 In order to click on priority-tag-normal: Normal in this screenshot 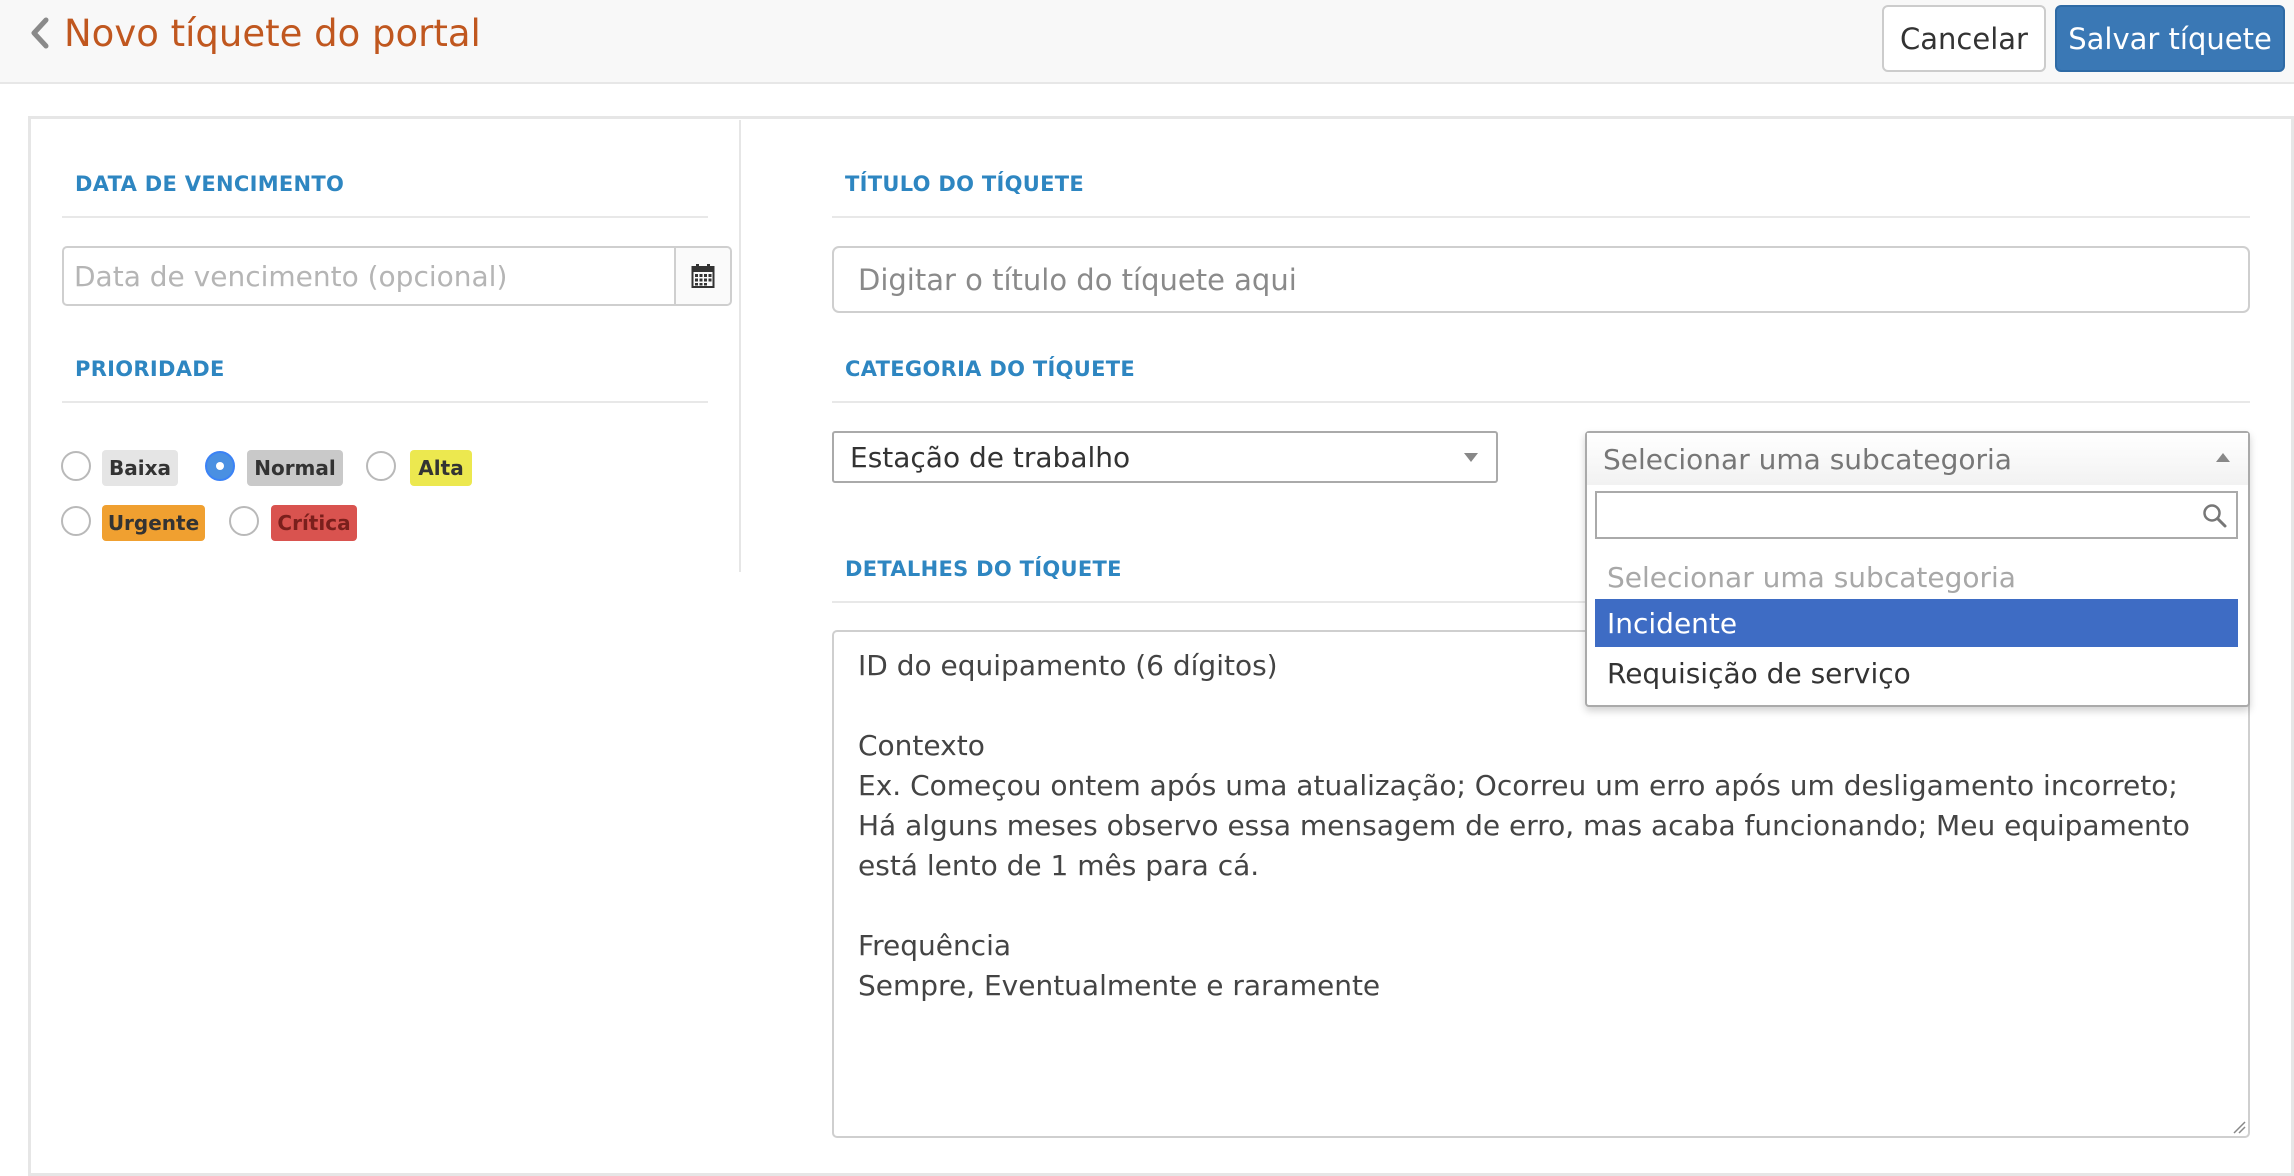, I will do `click(295, 468)`.